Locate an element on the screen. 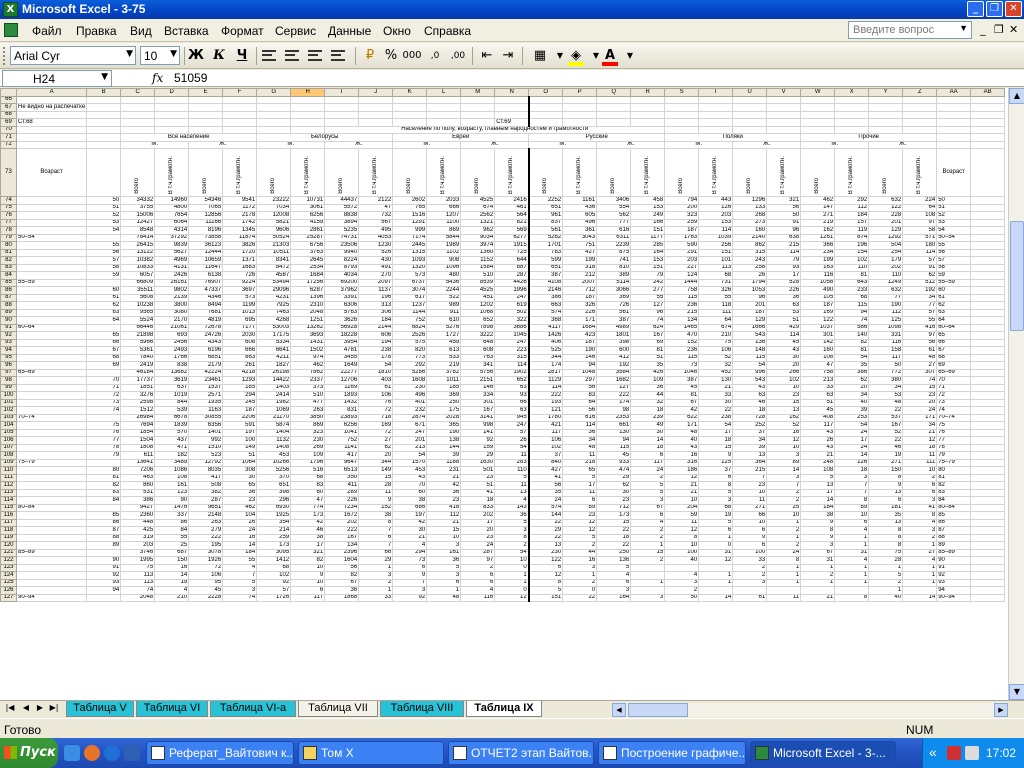 The height and width of the screenshot is (768, 1024). cell: 1412 is located at coordinates (274, 560).